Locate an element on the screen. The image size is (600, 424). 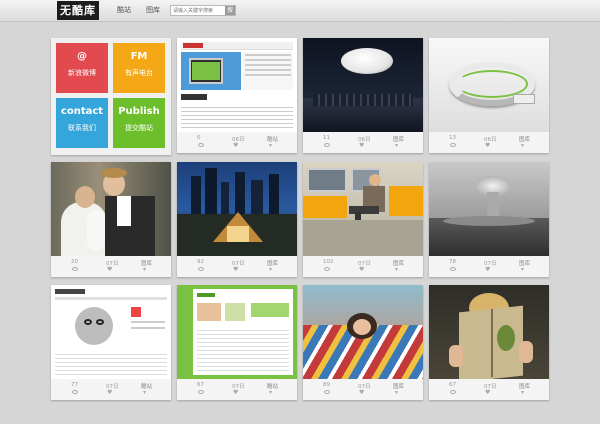
card-6-chevron-down-icon: ▾ is located at coordinates (396, 269).